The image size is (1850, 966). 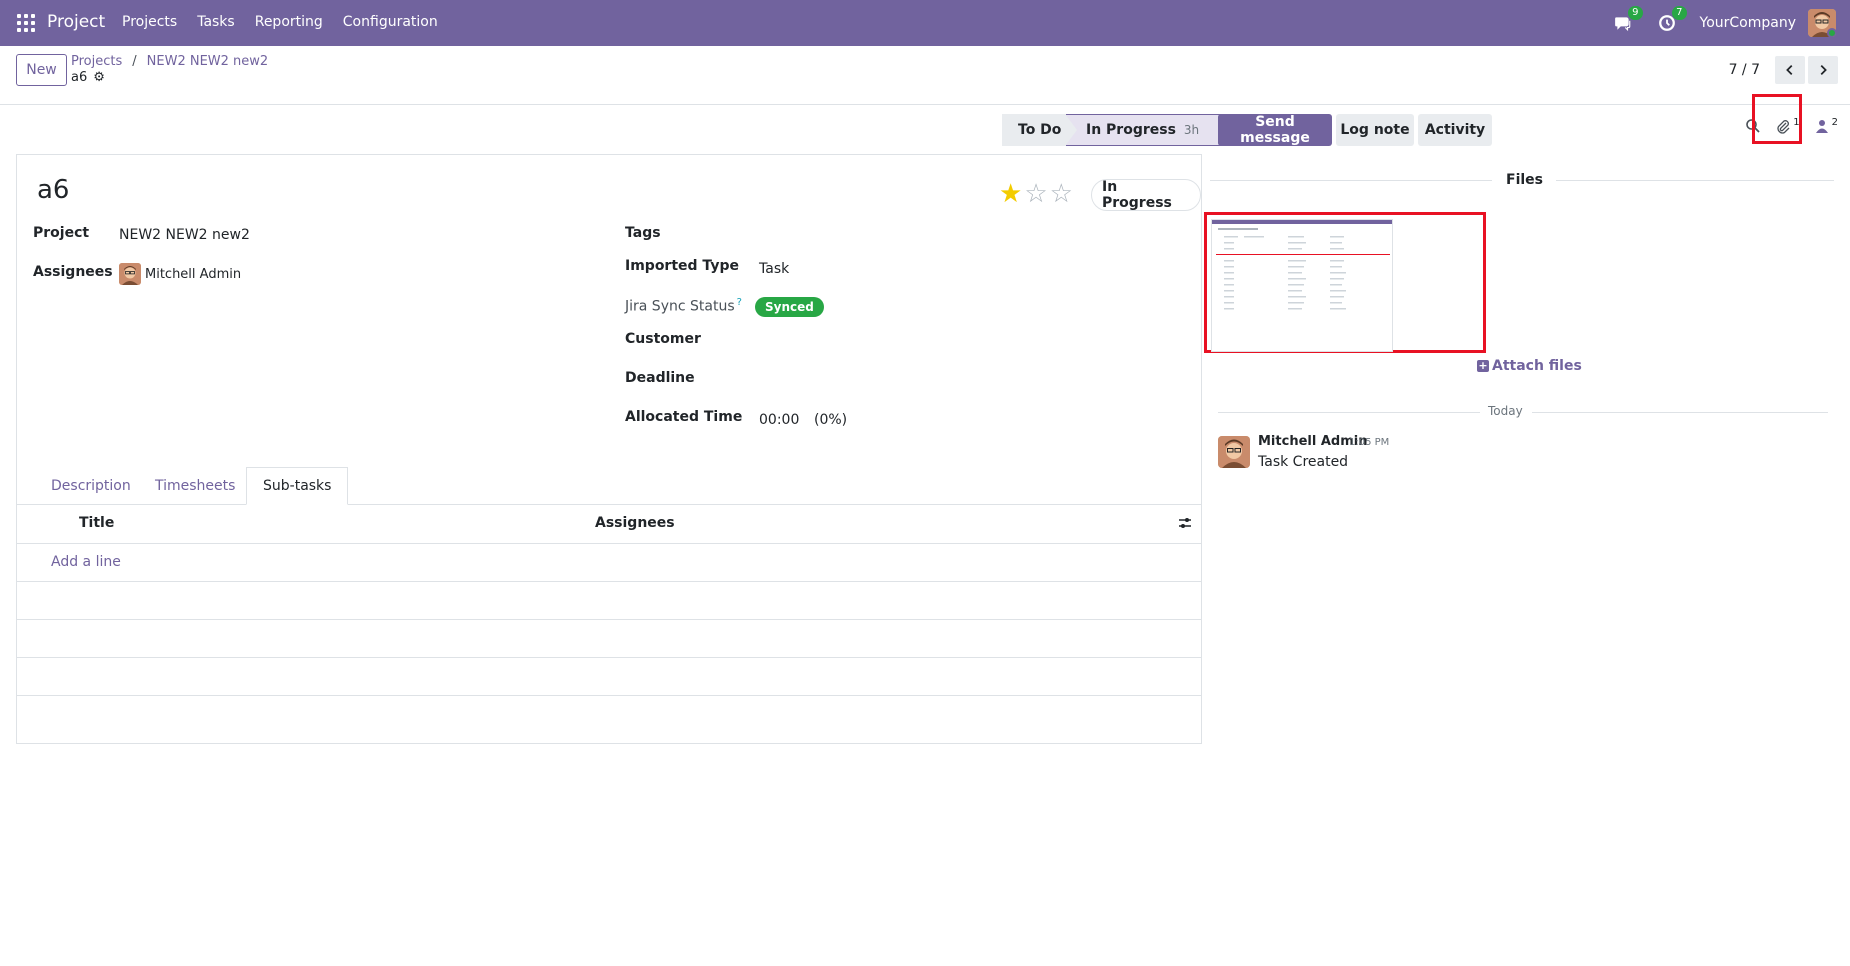 I want to click on user-icon, so click(x=1821, y=126).